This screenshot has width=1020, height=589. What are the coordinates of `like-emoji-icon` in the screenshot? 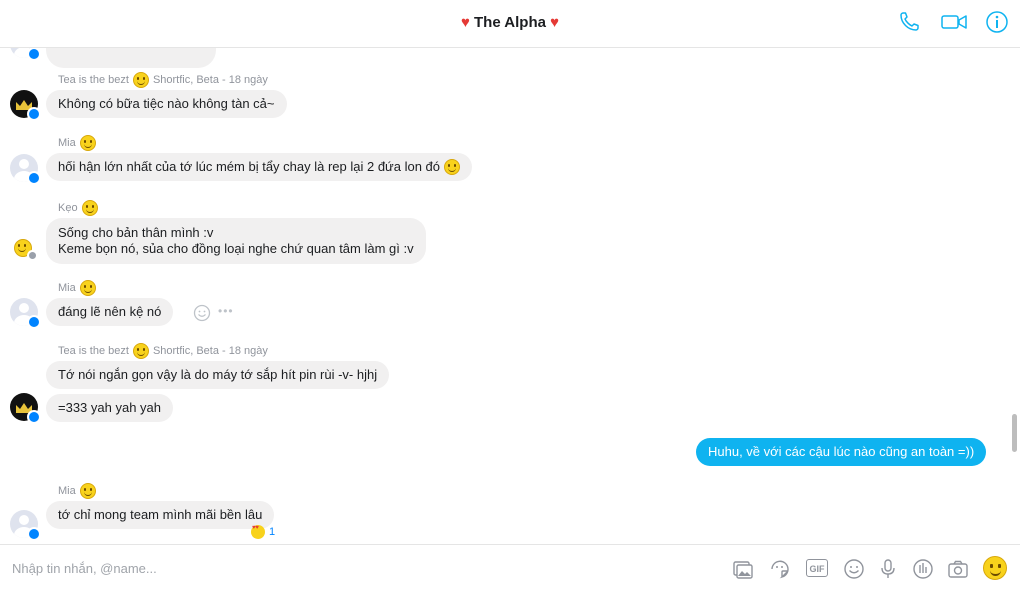 It's located at (995, 568).